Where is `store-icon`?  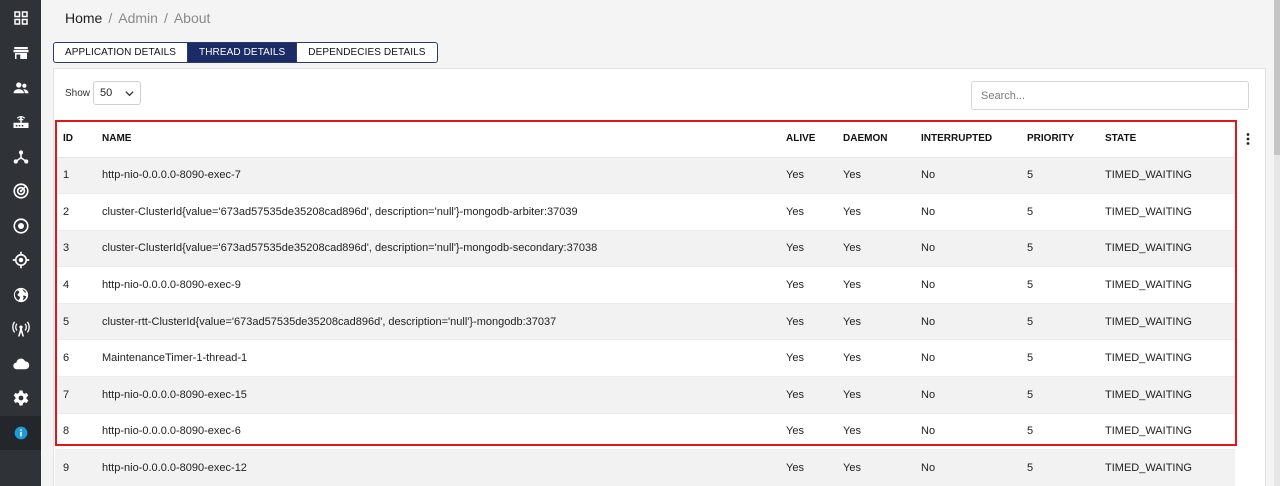
store-icon is located at coordinates (20, 53).